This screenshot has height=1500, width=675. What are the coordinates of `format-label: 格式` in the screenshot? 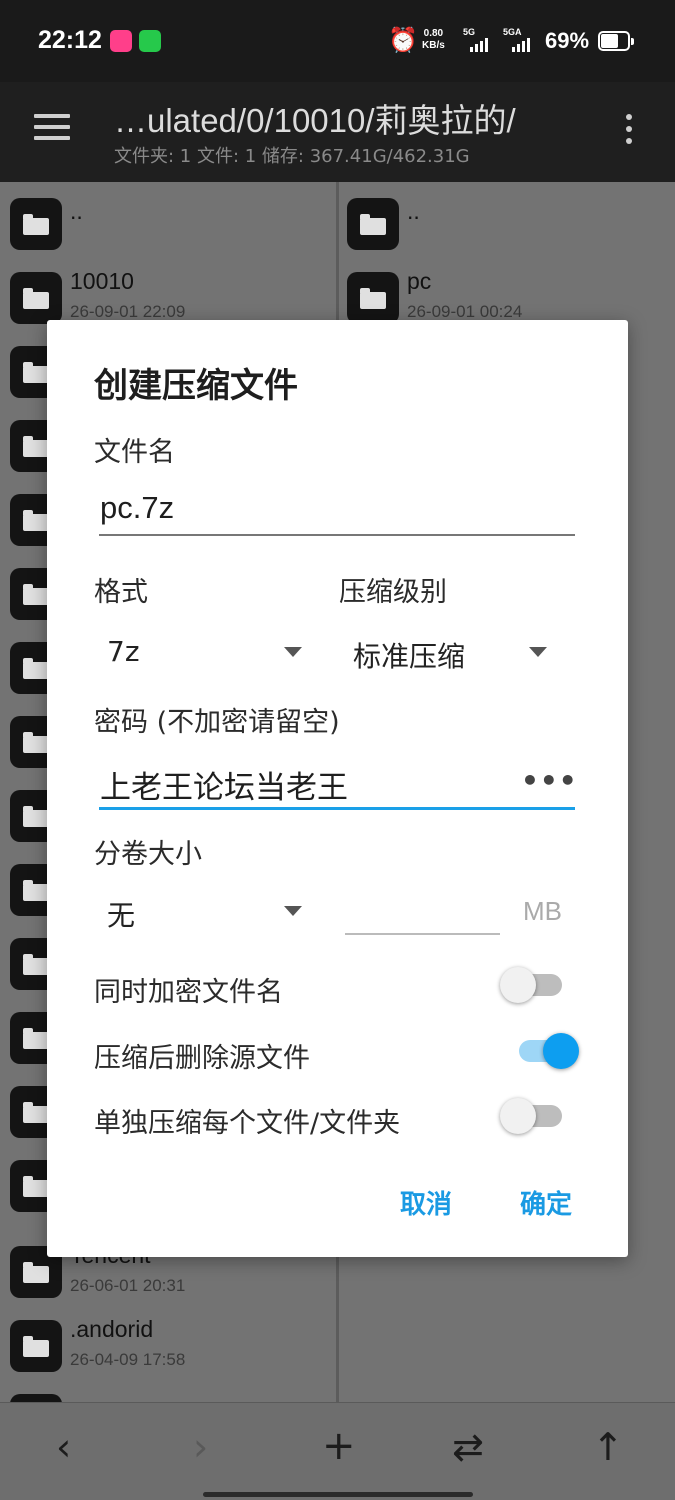 It's located at (121, 592).